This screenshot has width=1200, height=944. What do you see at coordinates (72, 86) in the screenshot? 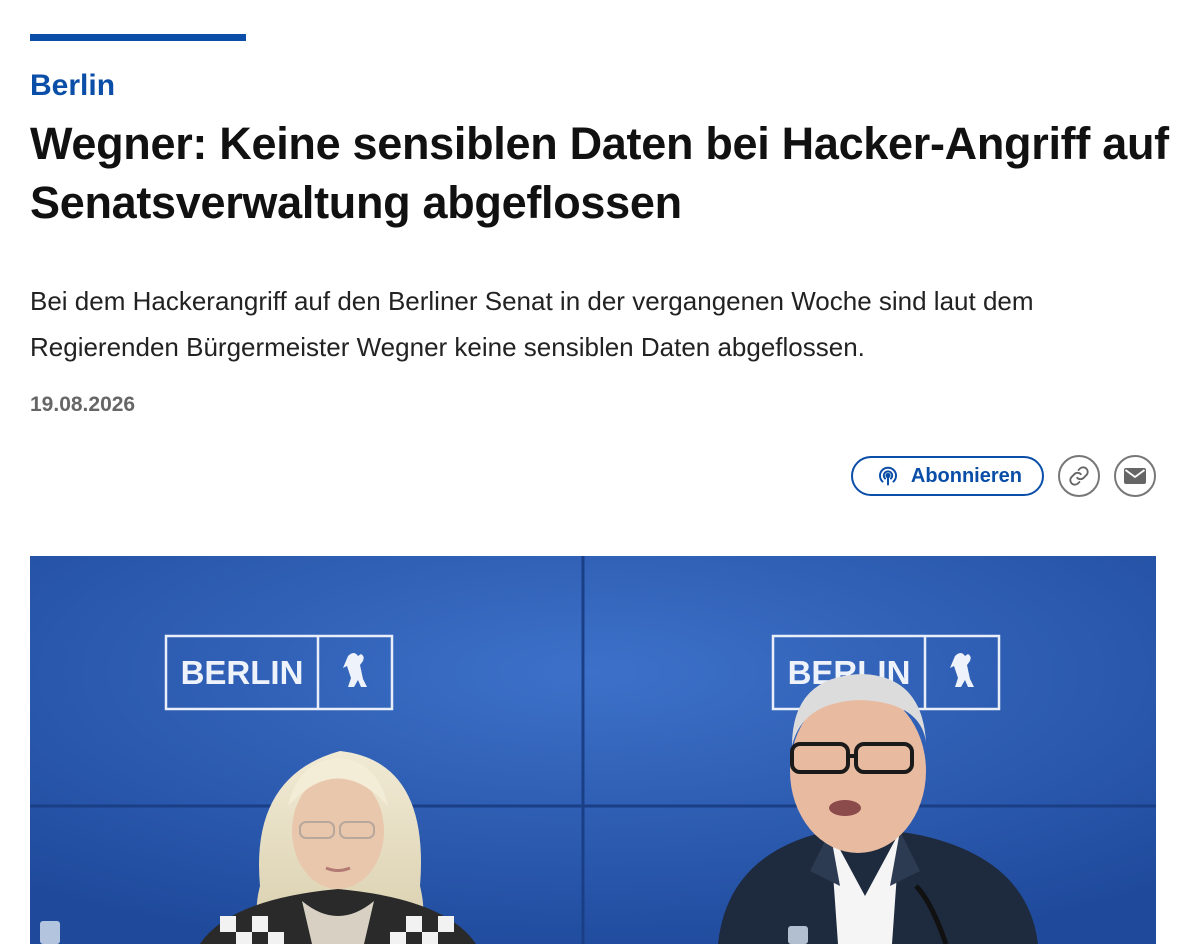
I see `section-kicker-link: Berlin` at bounding box center [72, 86].